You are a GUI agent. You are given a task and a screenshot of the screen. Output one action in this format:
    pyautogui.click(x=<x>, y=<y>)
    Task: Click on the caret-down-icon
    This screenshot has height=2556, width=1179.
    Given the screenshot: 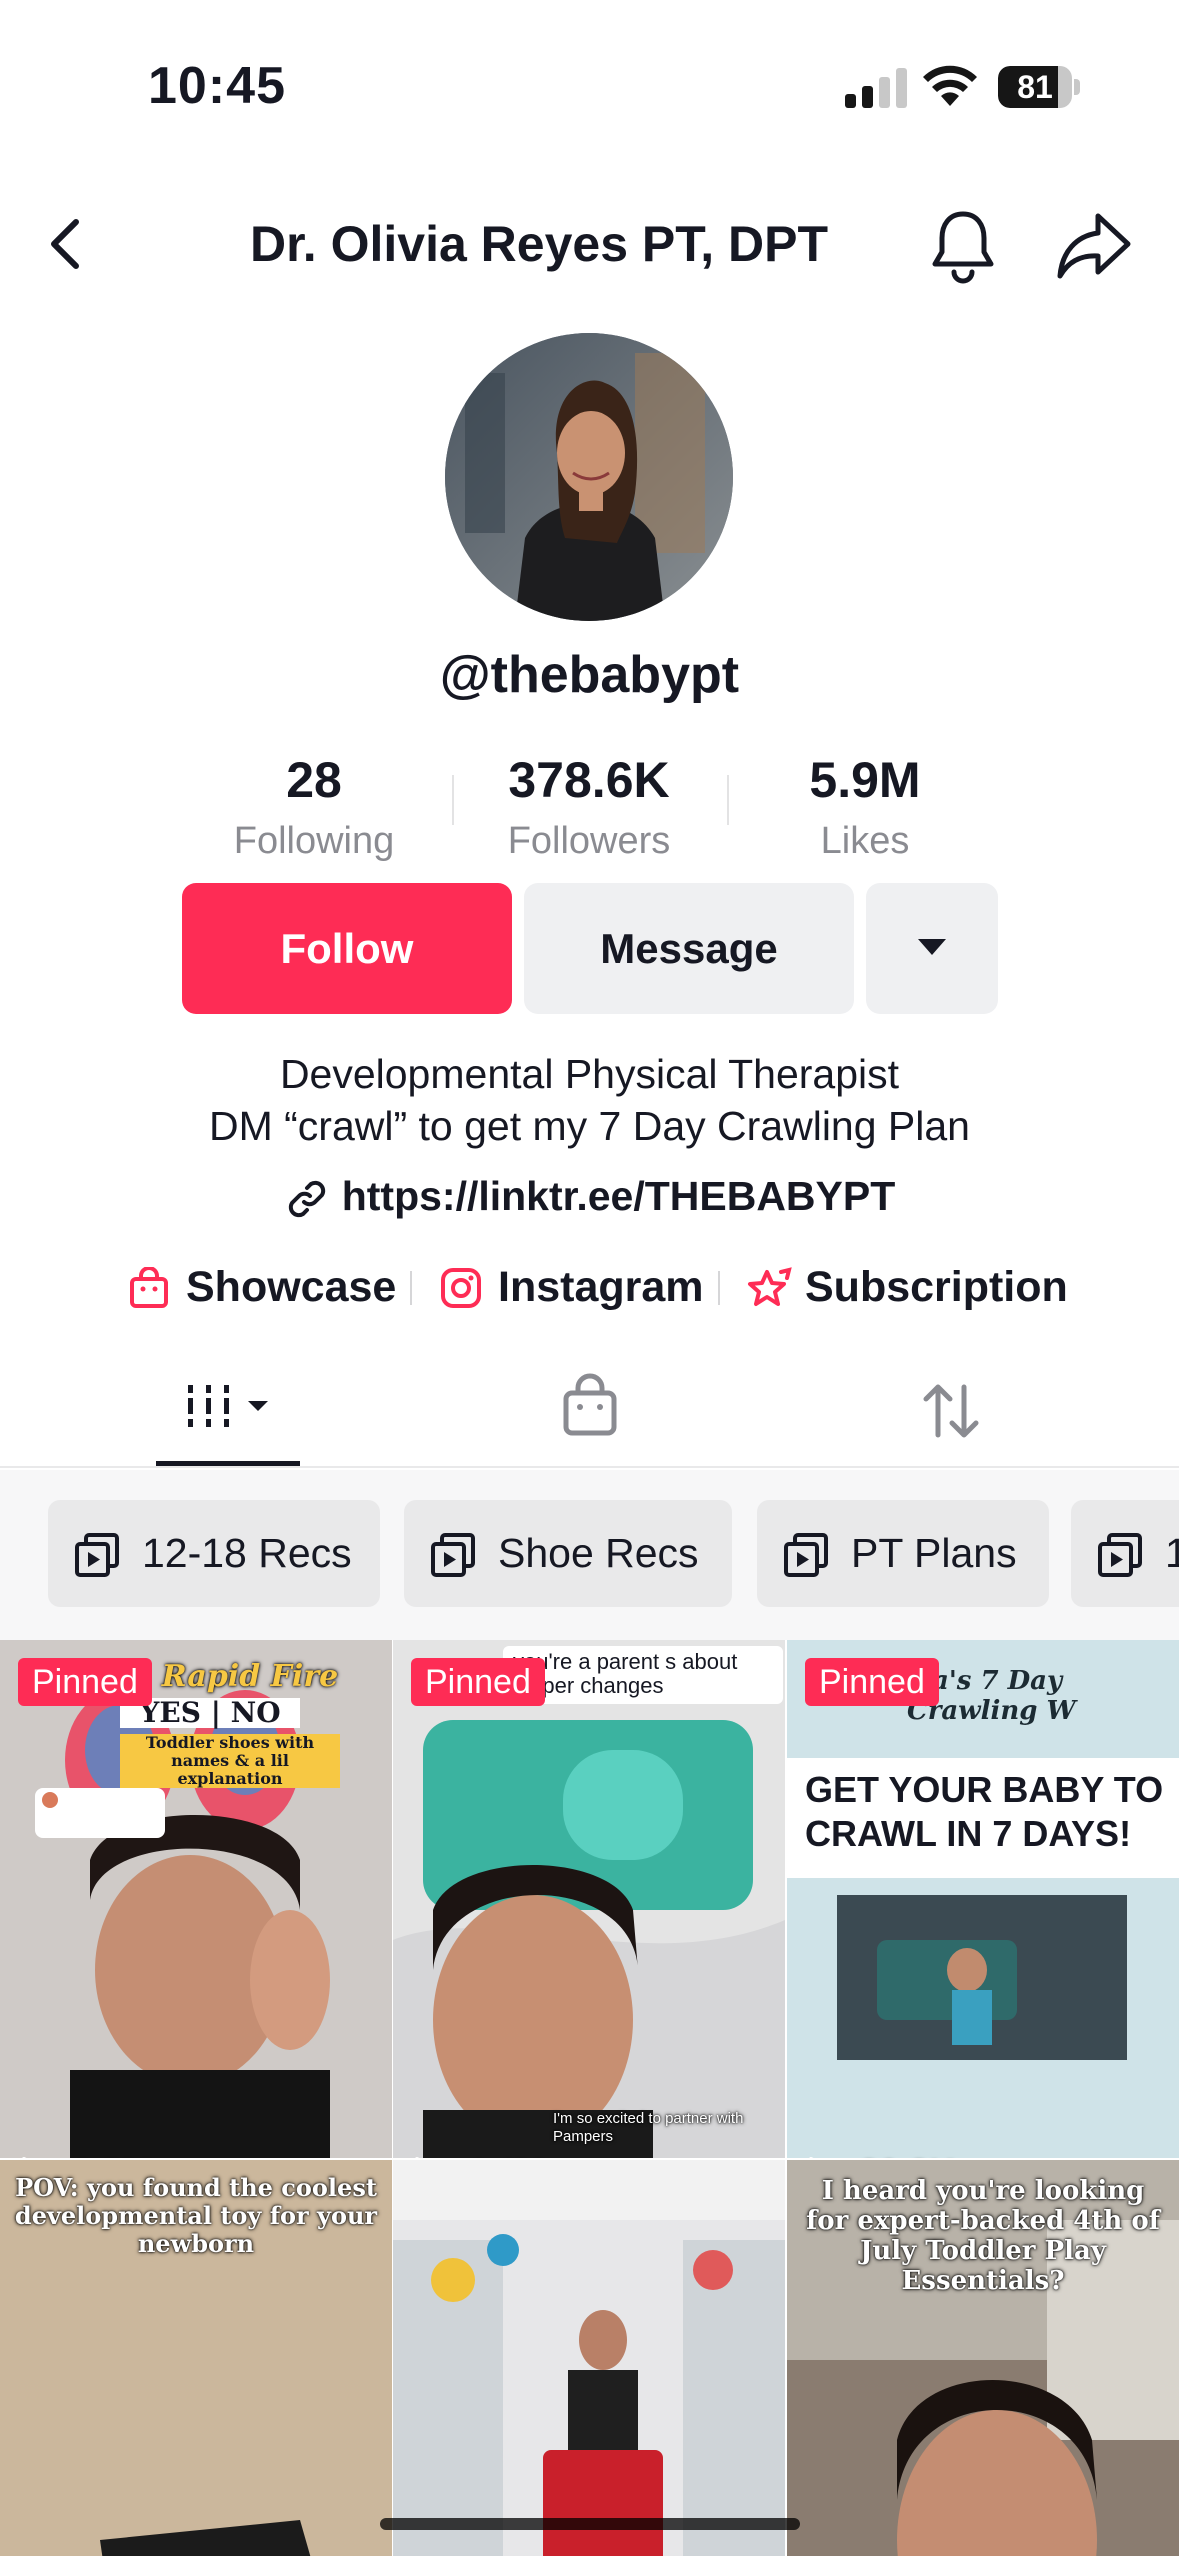 What is the action you would take?
    pyautogui.click(x=932, y=947)
    